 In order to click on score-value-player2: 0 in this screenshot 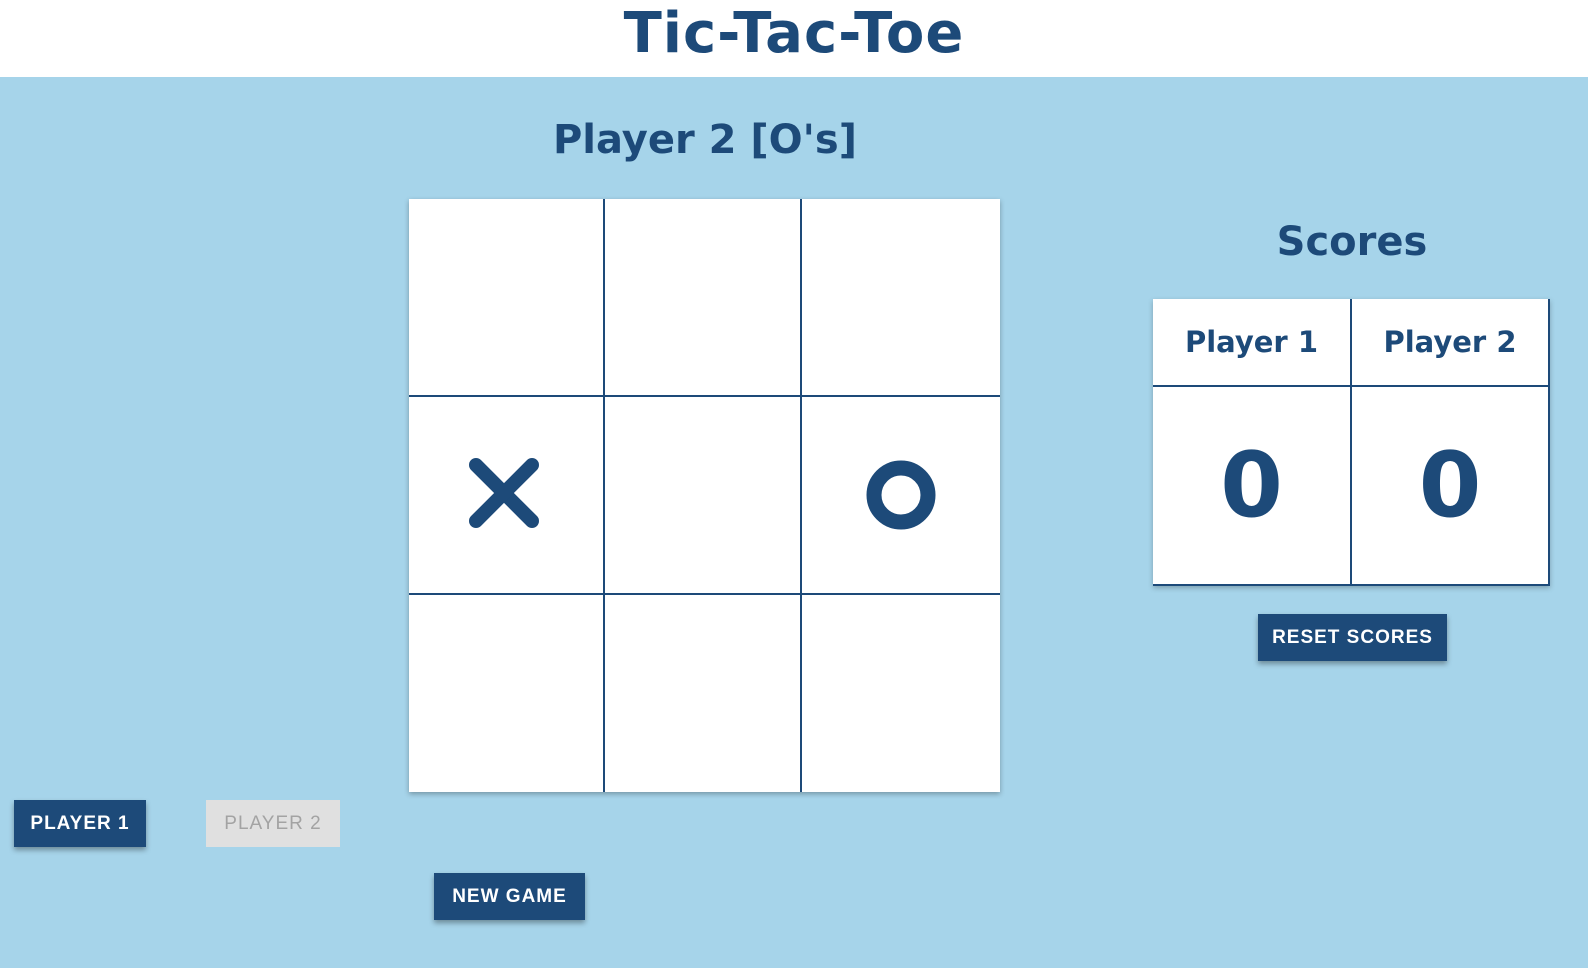, I will do `click(1450, 485)`.